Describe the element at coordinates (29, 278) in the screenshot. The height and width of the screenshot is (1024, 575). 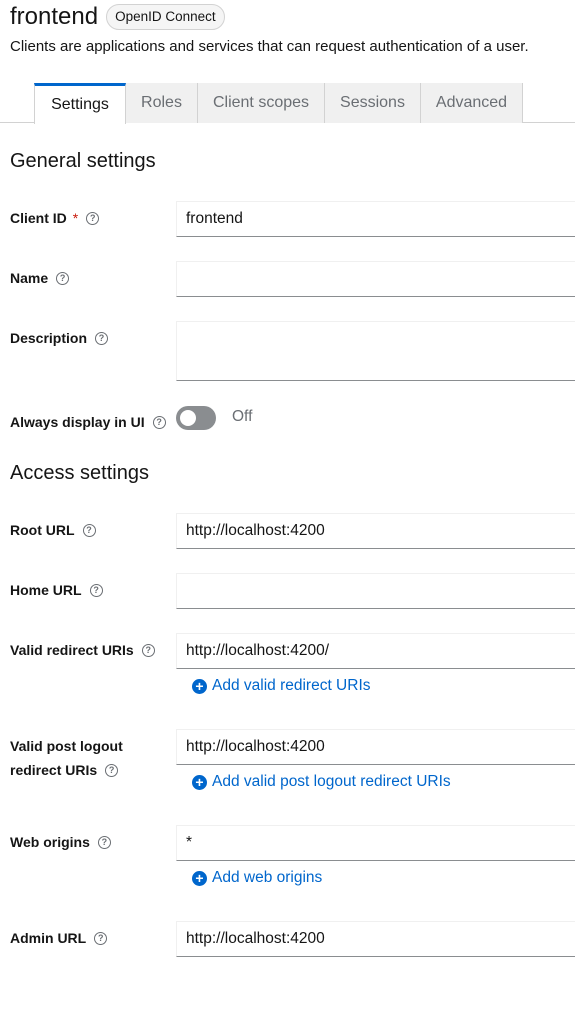
I see `name-label-text: Name` at that location.